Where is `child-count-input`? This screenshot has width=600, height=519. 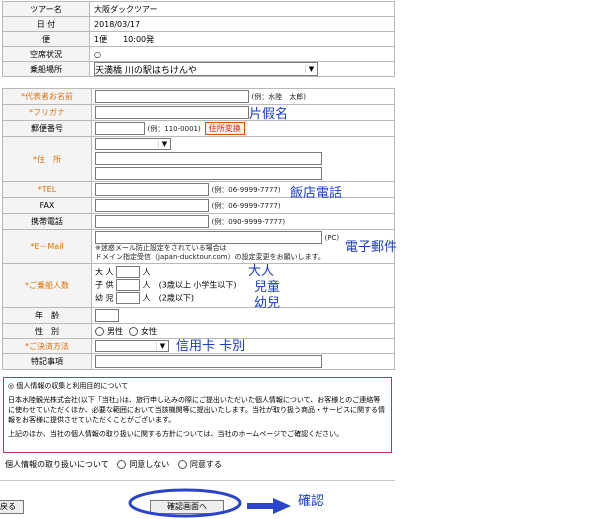 child-count-input is located at coordinates (128, 285).